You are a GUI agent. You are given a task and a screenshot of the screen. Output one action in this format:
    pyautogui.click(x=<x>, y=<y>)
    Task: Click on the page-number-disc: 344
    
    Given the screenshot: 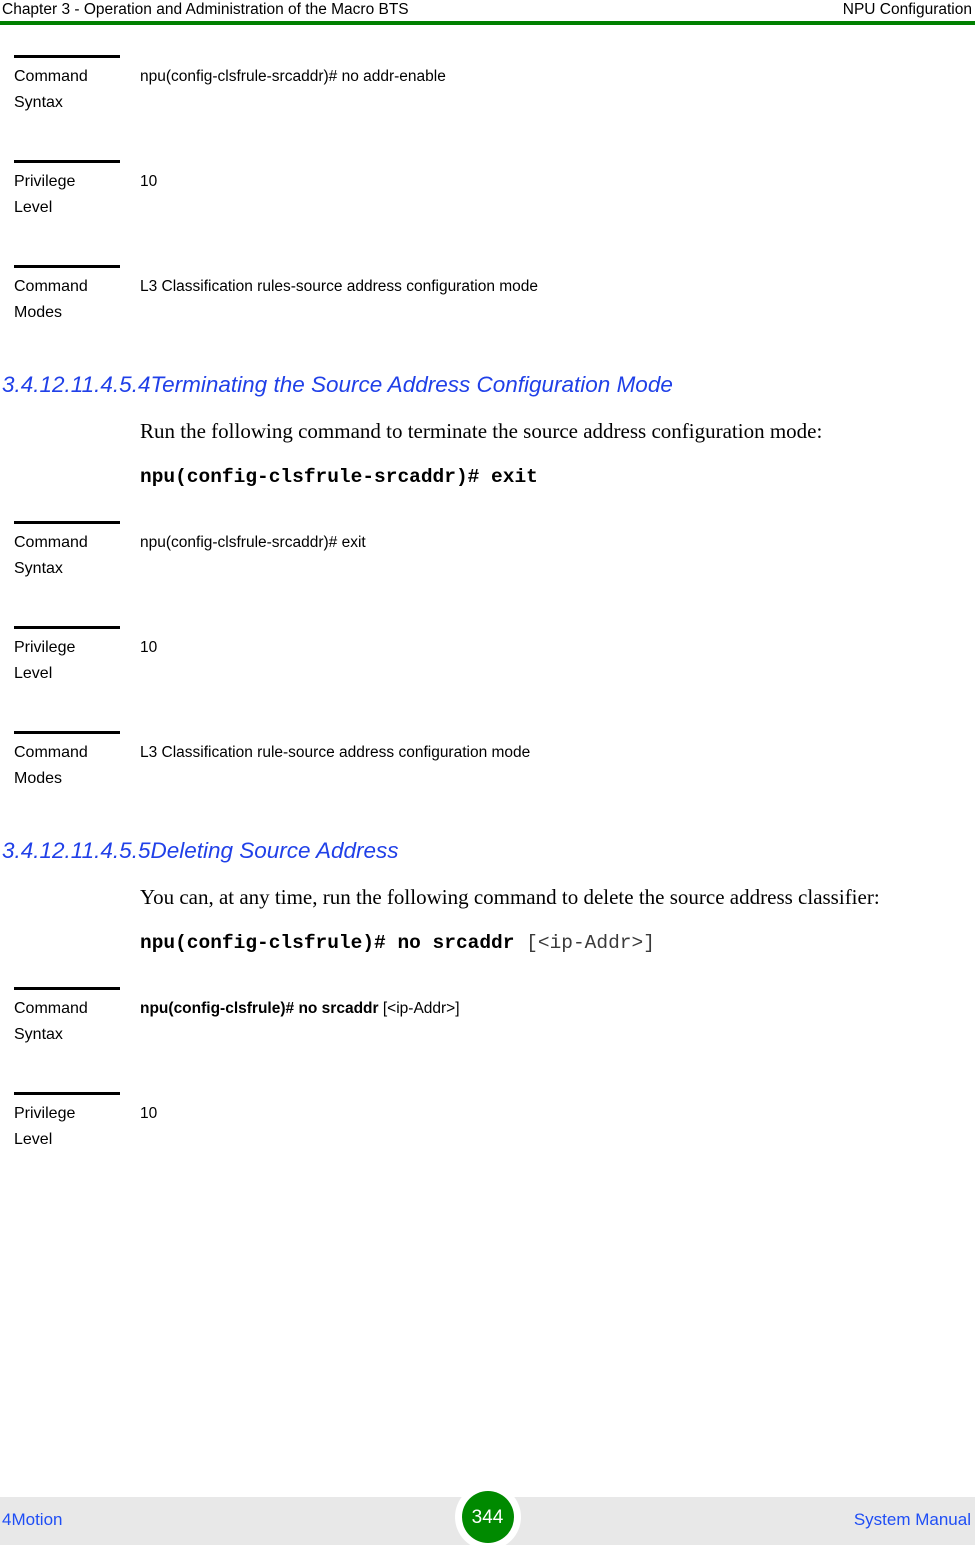 What is the action you would take?
    pyautogui.click(x=487, y=1517)
    